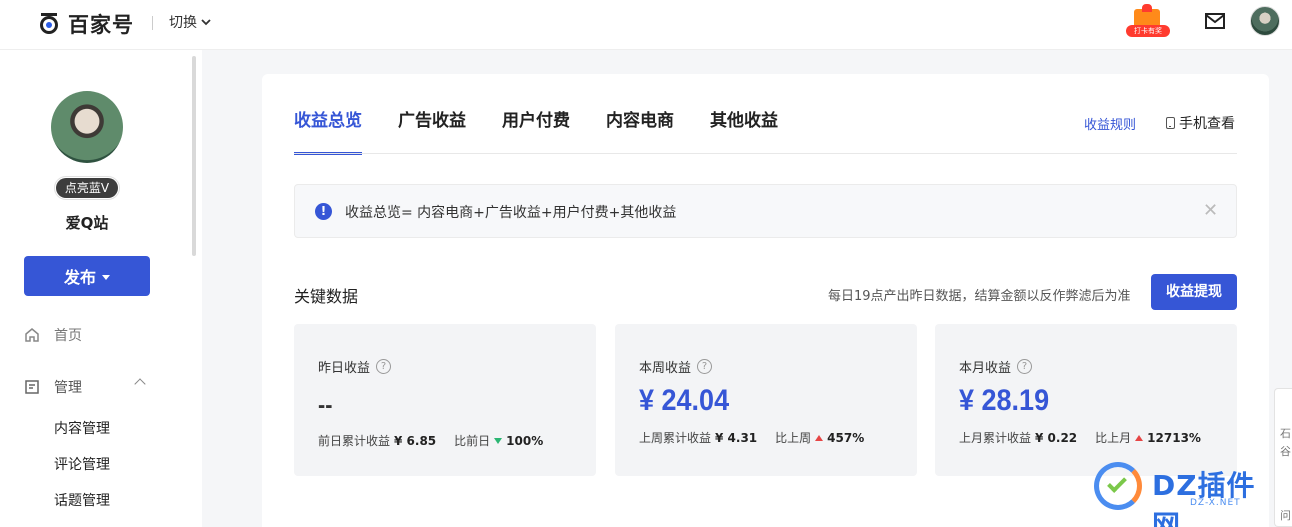 This screenshot has height=527, width=1292. Describe the element at coordinates (1194, 292) in the screenshot. I see `withdraw-button: 收益提现` at that location.